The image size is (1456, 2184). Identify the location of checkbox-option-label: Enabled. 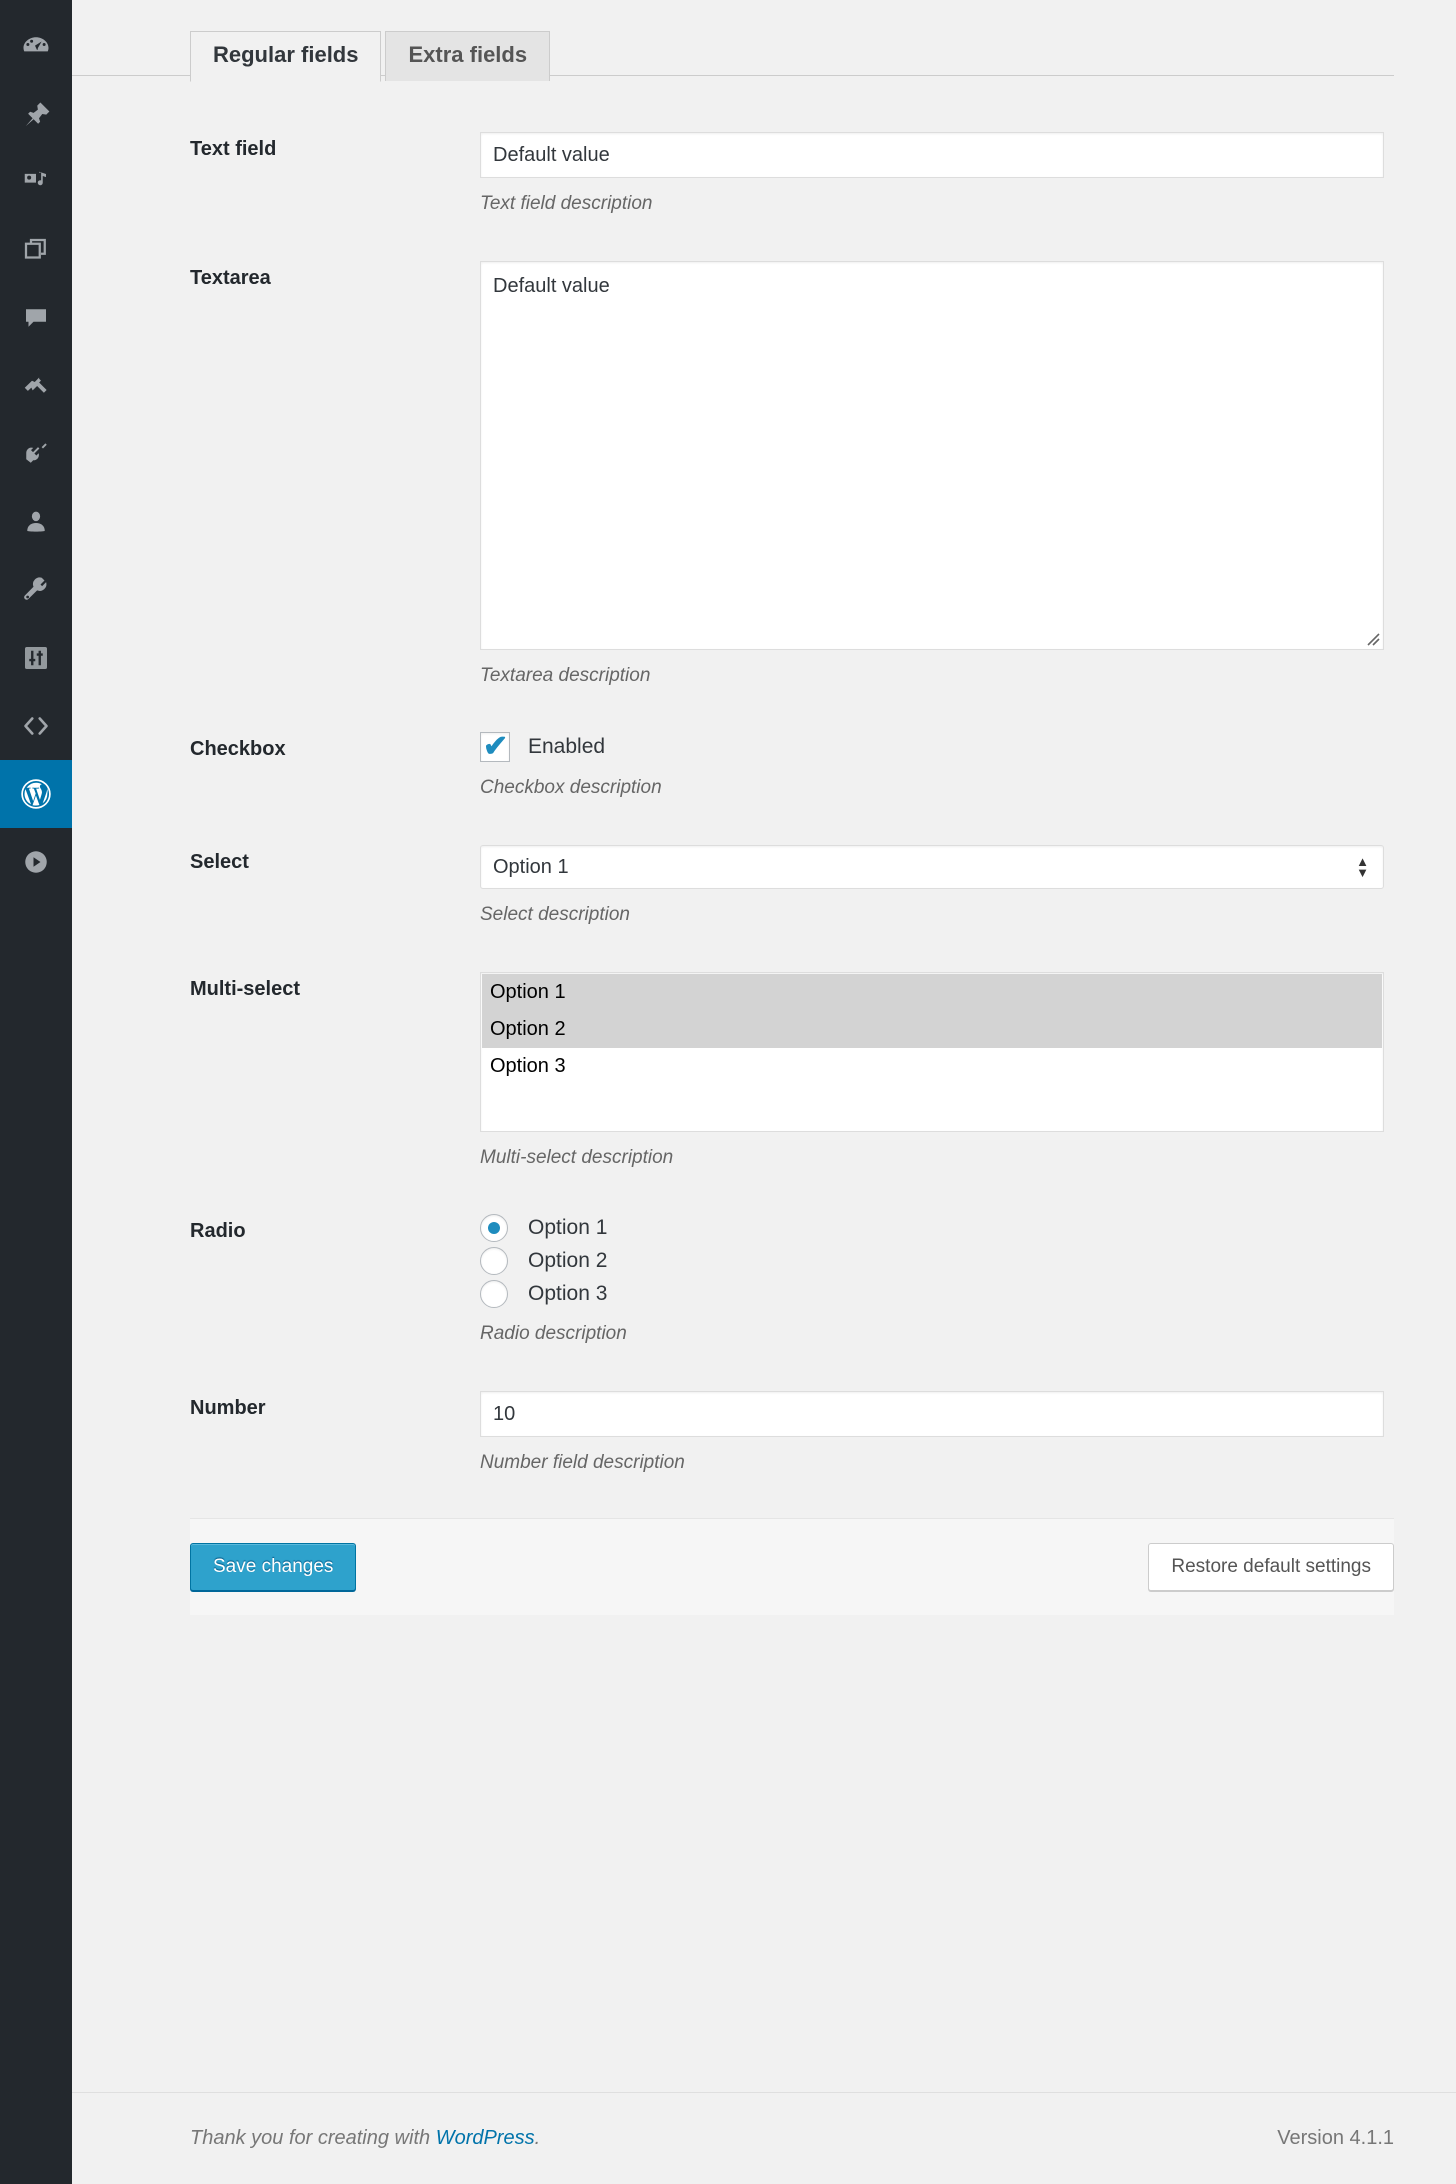
(566, 747).